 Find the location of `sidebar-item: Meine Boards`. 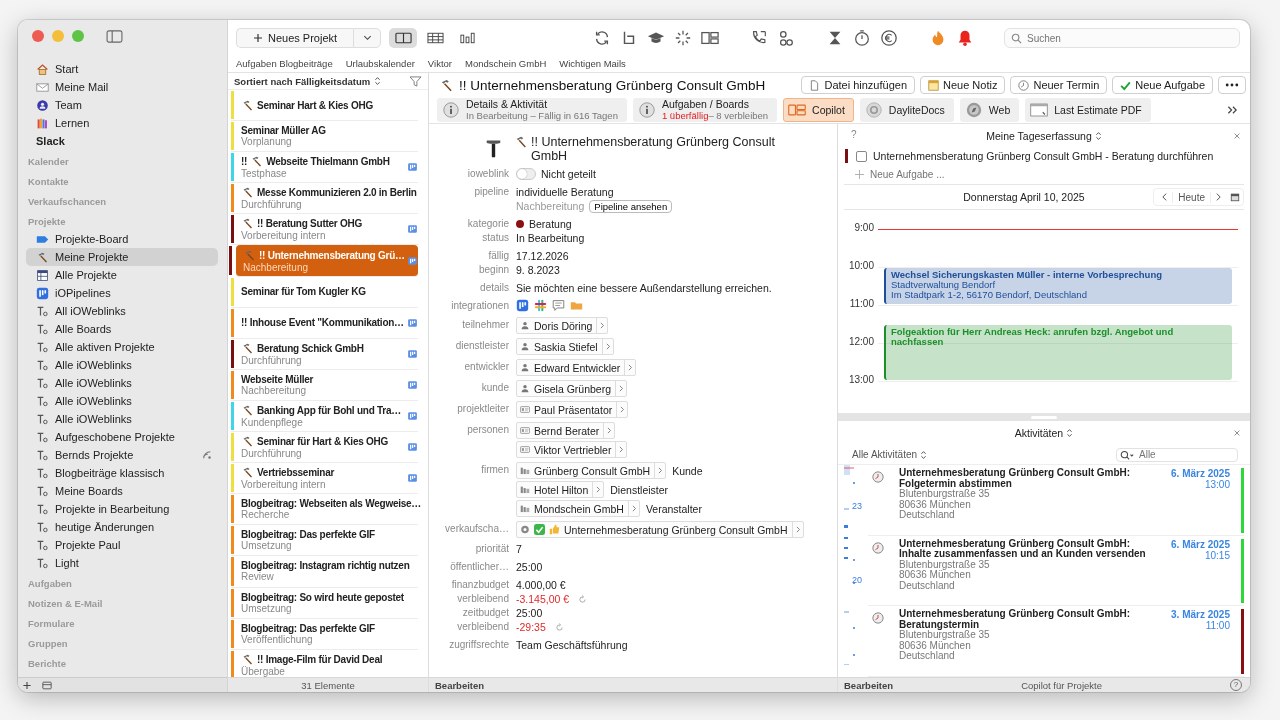

sidebar-item: Meine Boards is located at coordinates (122, 491).